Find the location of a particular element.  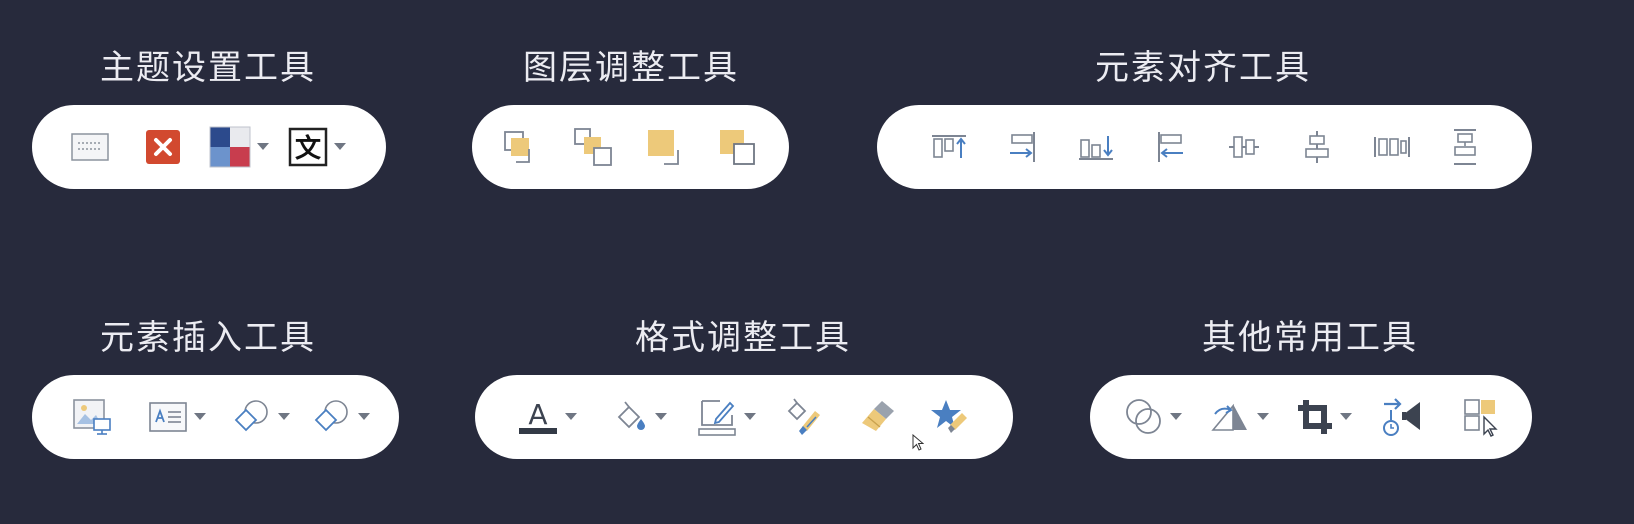

bring-forward-icon is located at coordinates (517, 147).